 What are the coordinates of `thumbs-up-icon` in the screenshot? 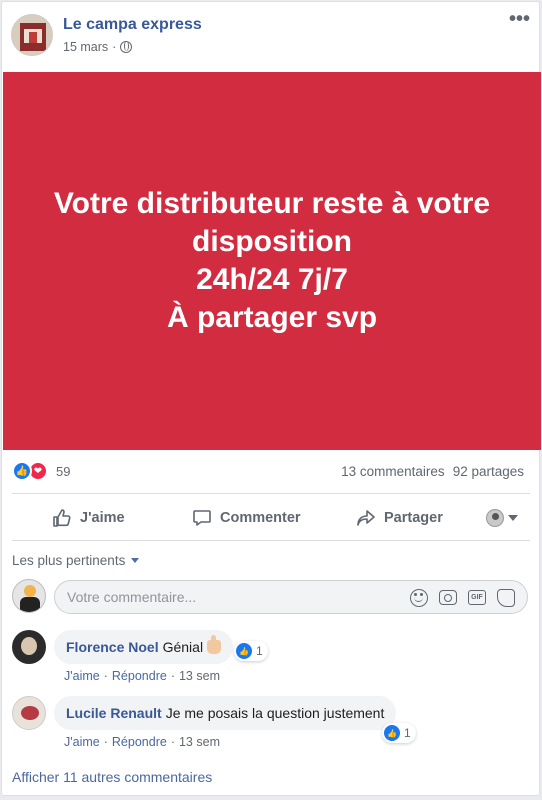 It's located at (62, 518).